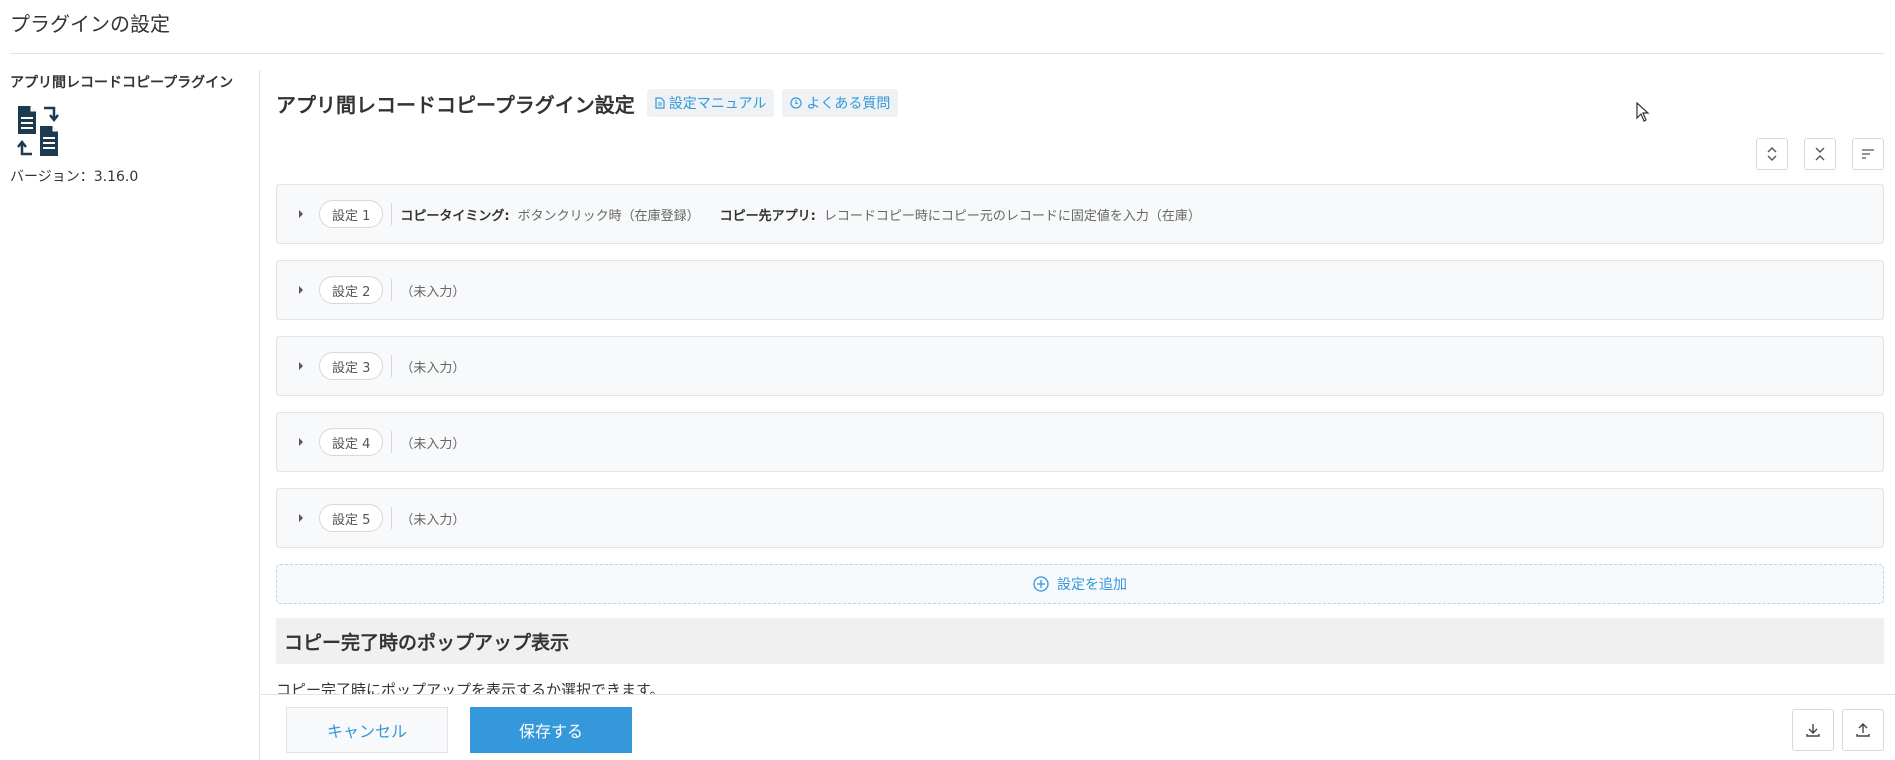 The image size is (1895, 760). Describe the element at coordinates (455, 216) in the screenshot. I see `copy-timing-label: コピータイミング:` at that location.